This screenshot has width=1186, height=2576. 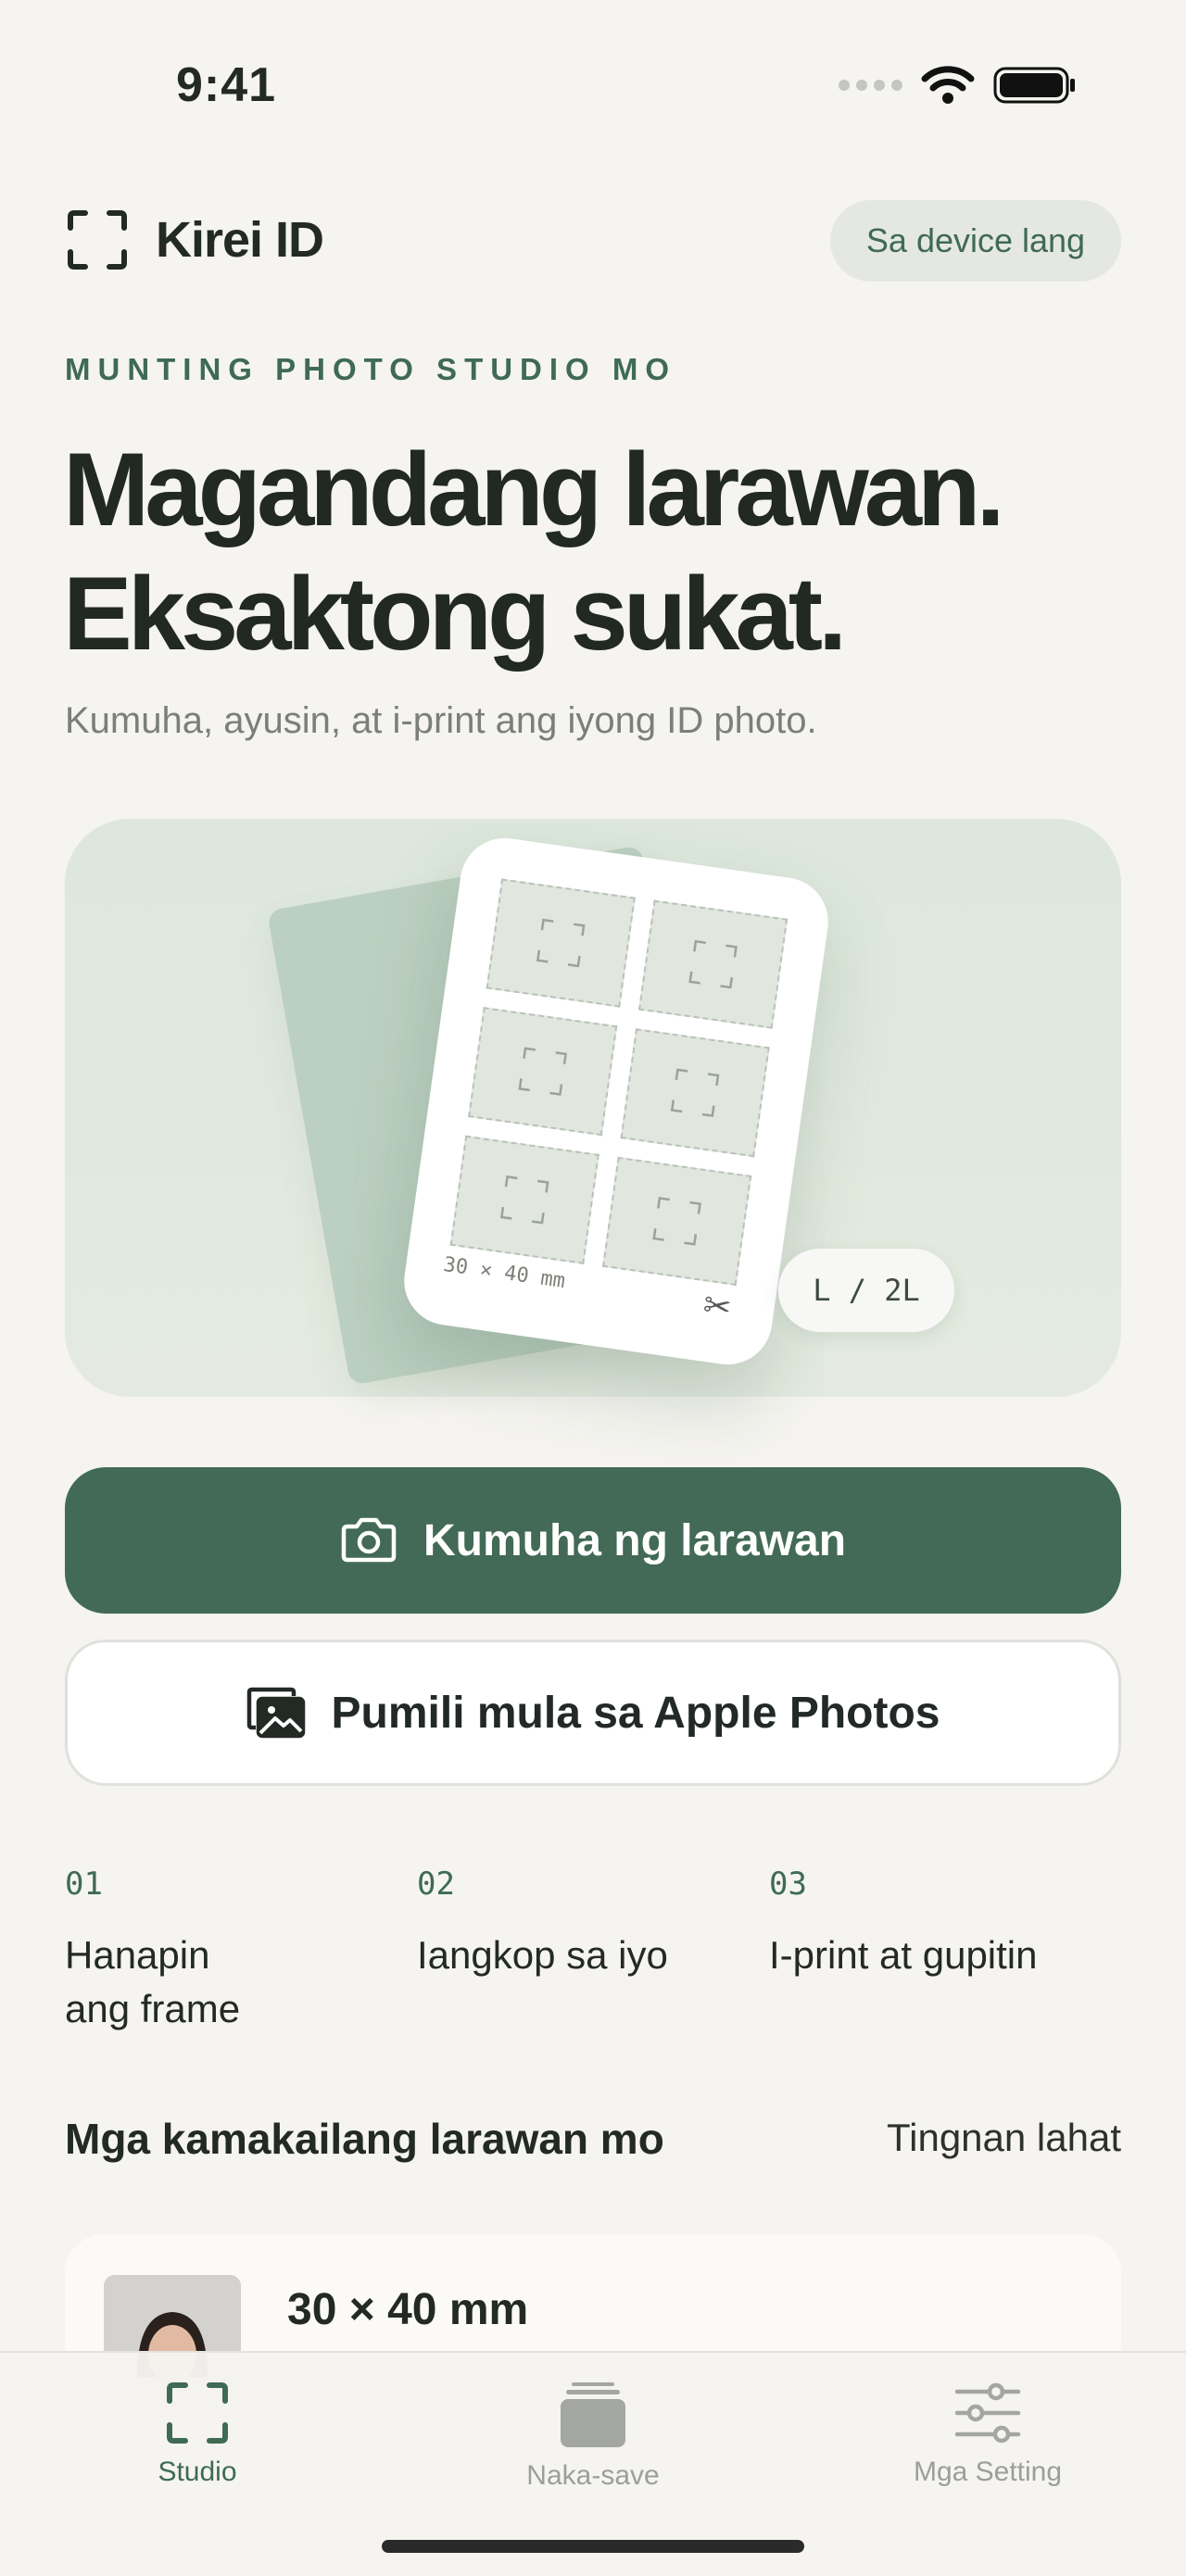 I want to click on headline: Magandang larawan. Eksaktong sukat., so click(x=534, y=552).